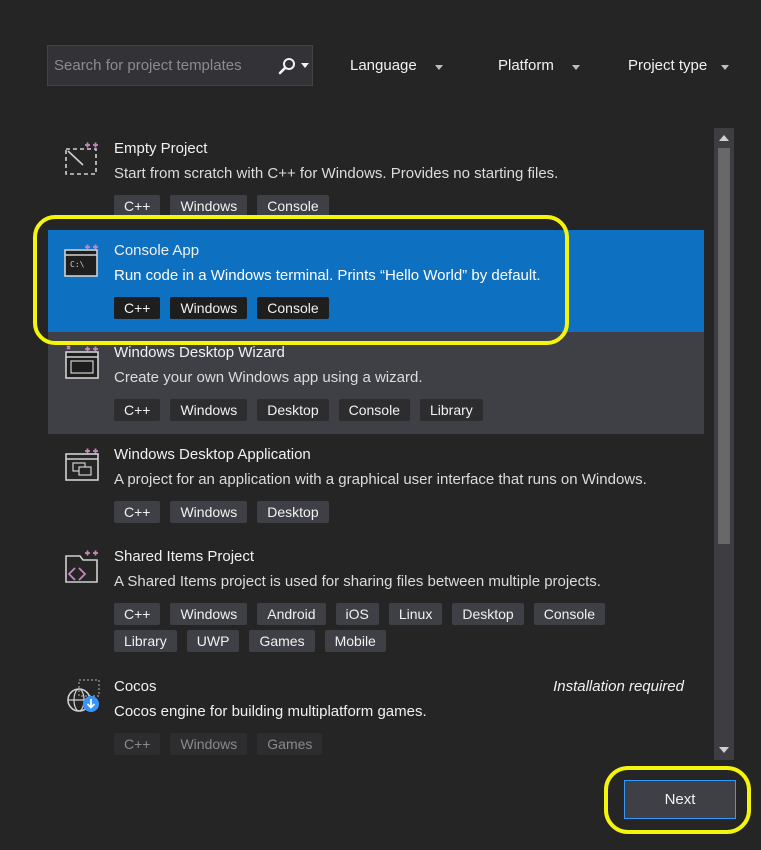 This screenshot has width=761, height=850. I want to click on project-type-filter: Project type, so click(679, 65).